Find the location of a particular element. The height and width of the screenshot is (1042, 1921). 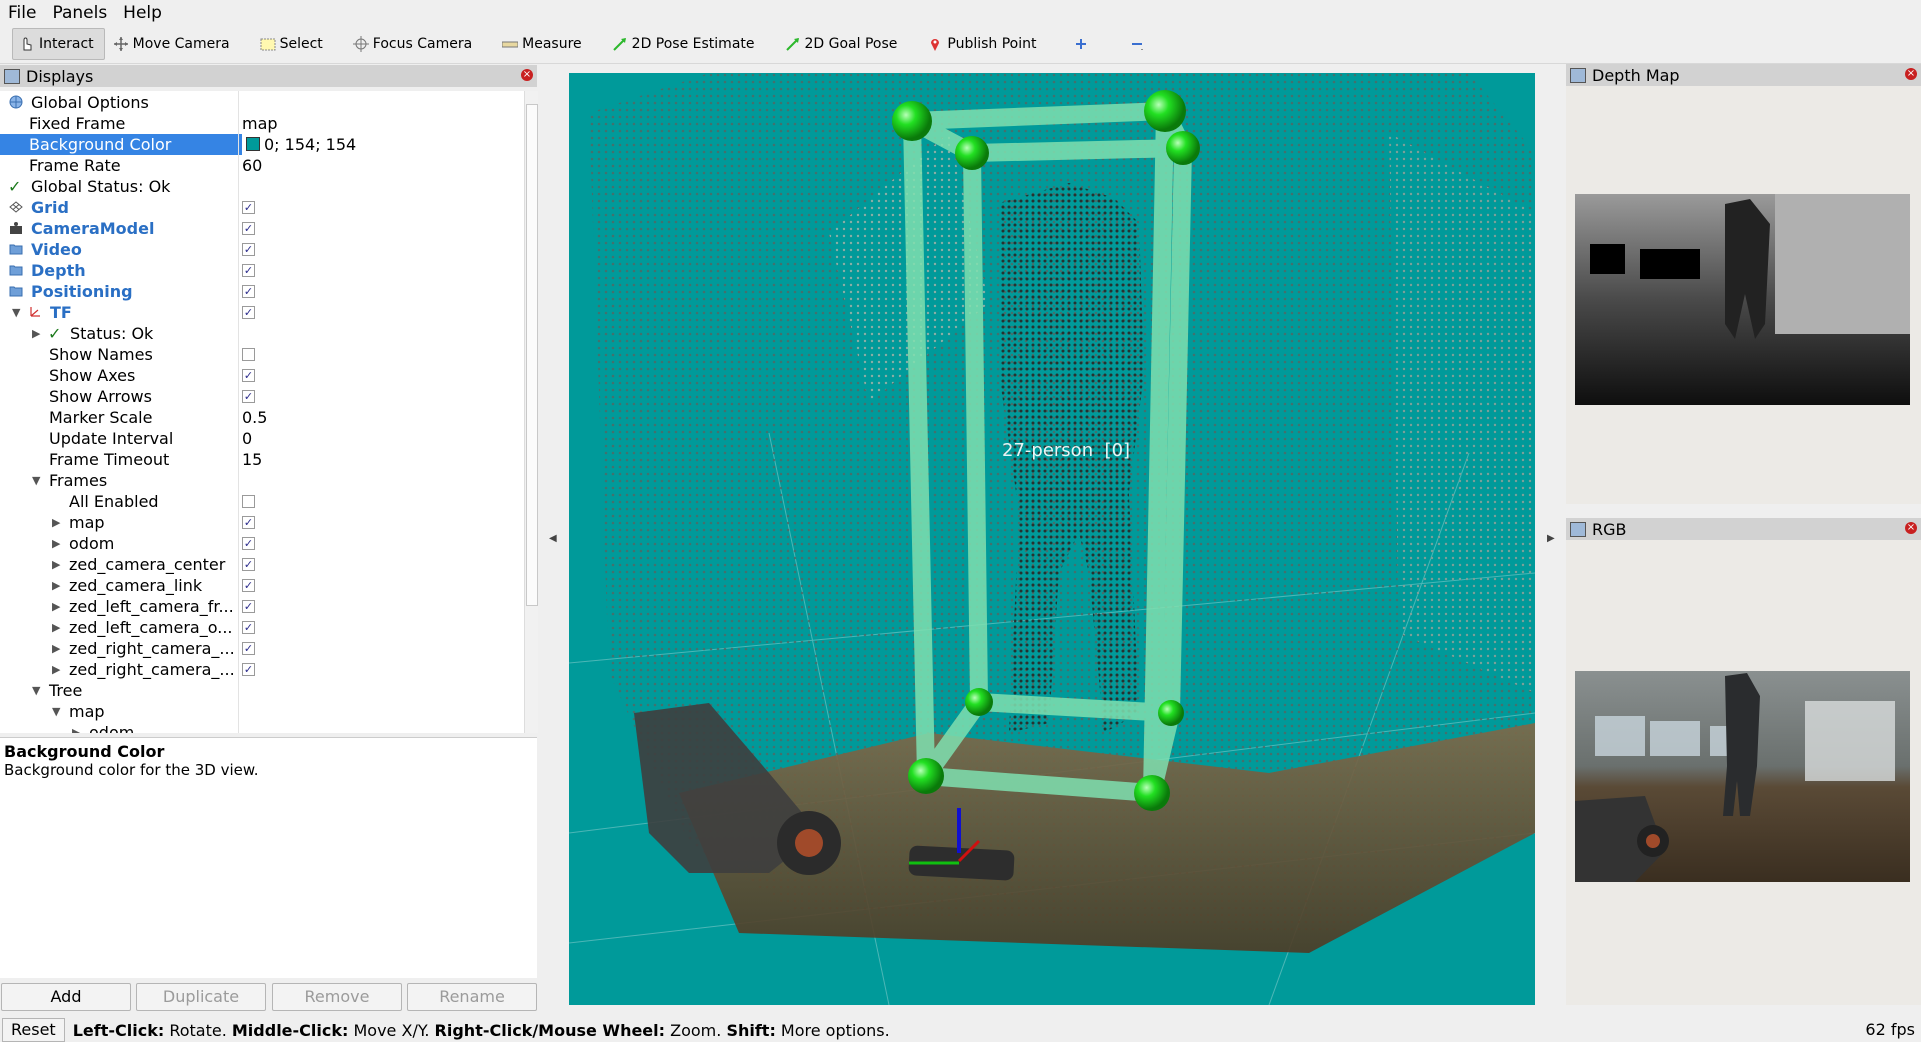

measure-tool-button: Measure is located at coordinates (544, 44).